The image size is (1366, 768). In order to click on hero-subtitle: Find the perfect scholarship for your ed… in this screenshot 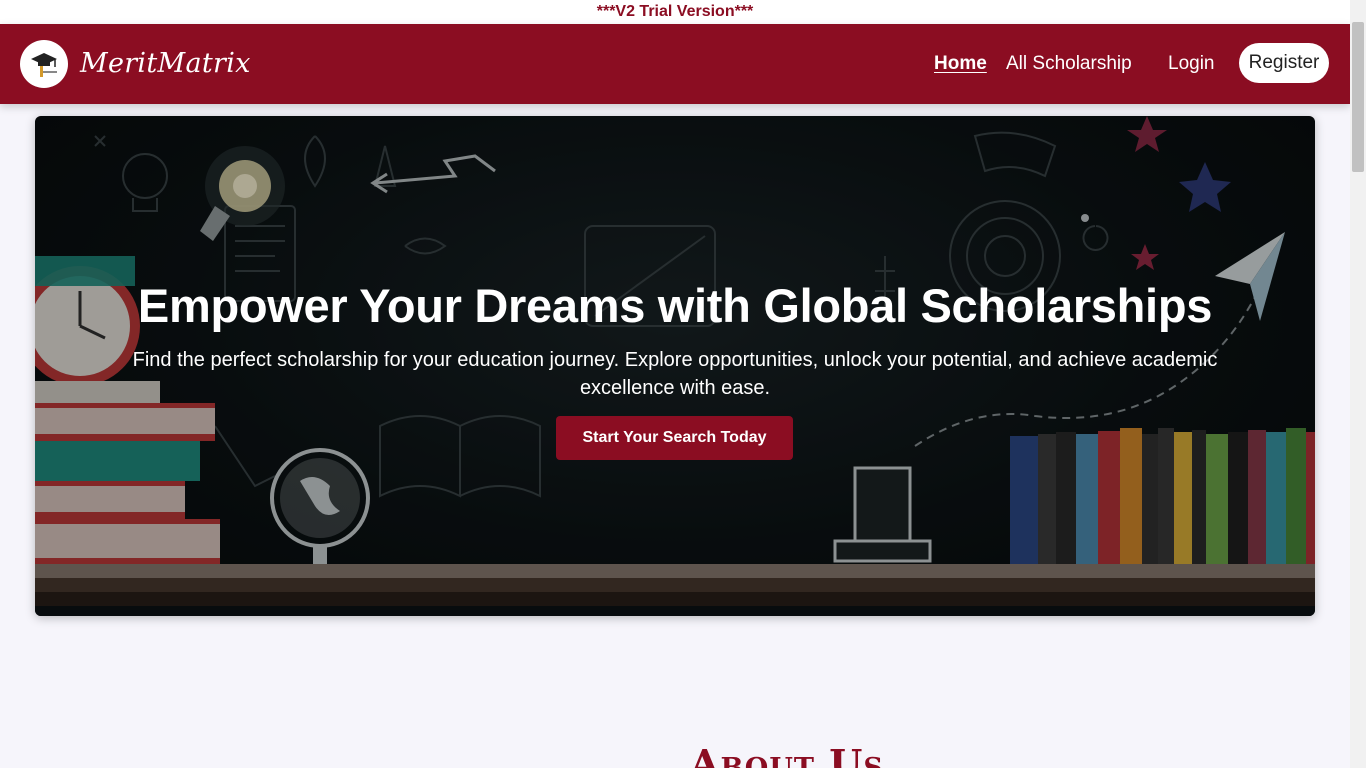, I will do `click(675, 374)`.